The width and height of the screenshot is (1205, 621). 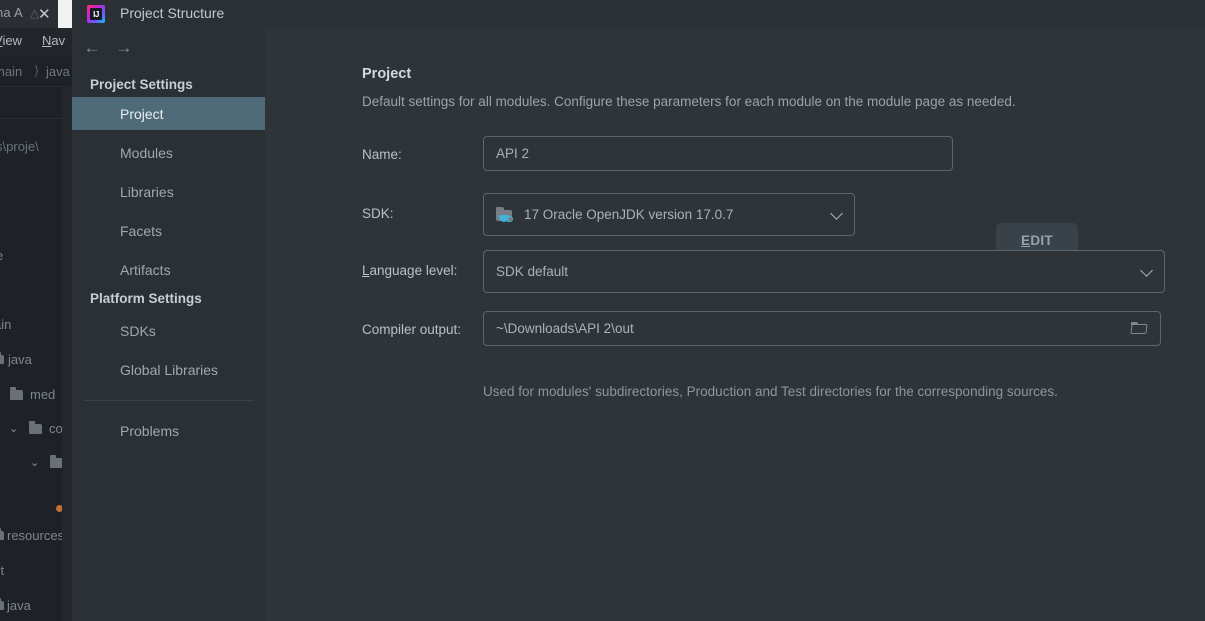 What do you see at coordinates (141, 84) in the screenshot?
I see `sidebar-group-project-settings: Project Settings` at bounding box center [141, 84].